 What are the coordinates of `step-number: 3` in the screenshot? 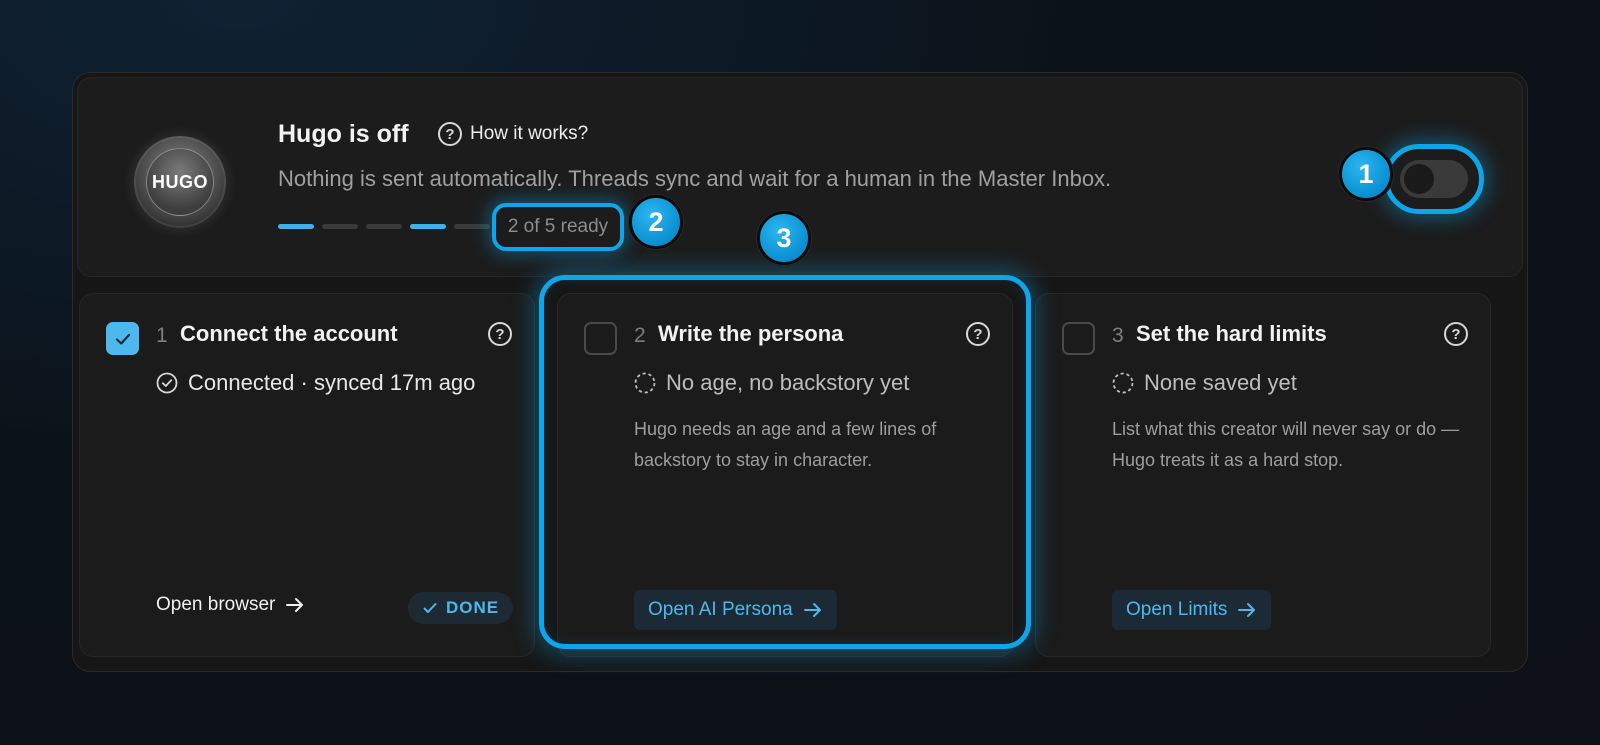 It's located at (1118, 335).